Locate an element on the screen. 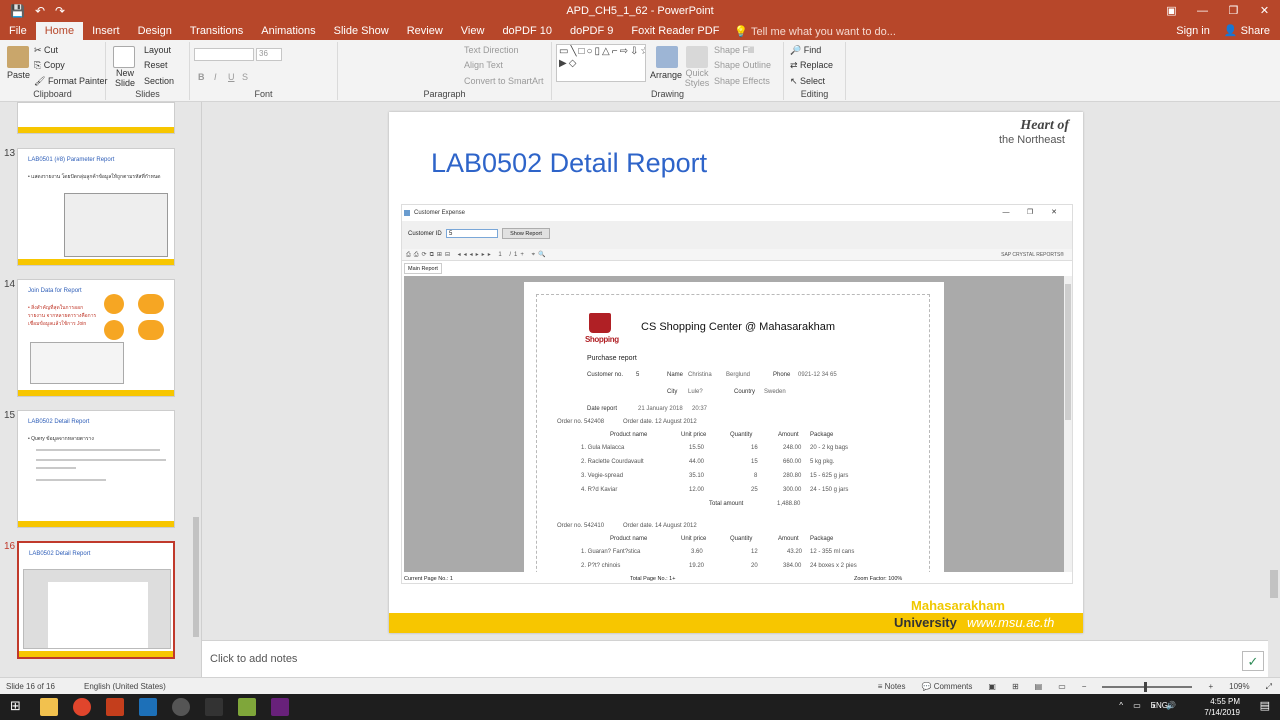 This screenshot has height=720, width=1280. zoom-slider-thumb is located at coordinates (1146, 686).